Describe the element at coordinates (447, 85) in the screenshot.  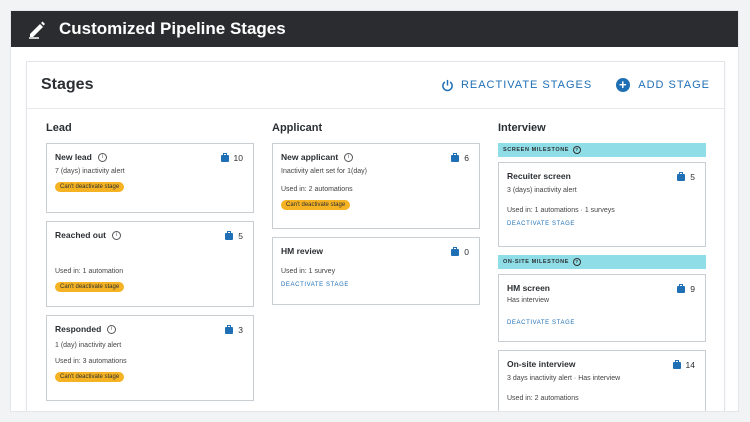
I see `power-icon` at that location.